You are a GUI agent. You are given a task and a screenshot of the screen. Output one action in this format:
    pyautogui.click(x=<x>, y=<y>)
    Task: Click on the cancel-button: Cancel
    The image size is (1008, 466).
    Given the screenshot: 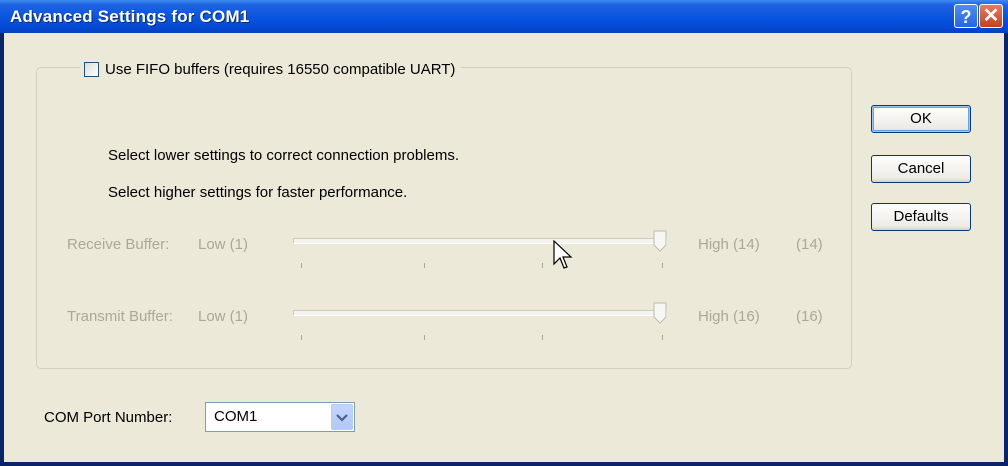 What is the action you would take?
    pyautogui.click(x=921, y=169)
    